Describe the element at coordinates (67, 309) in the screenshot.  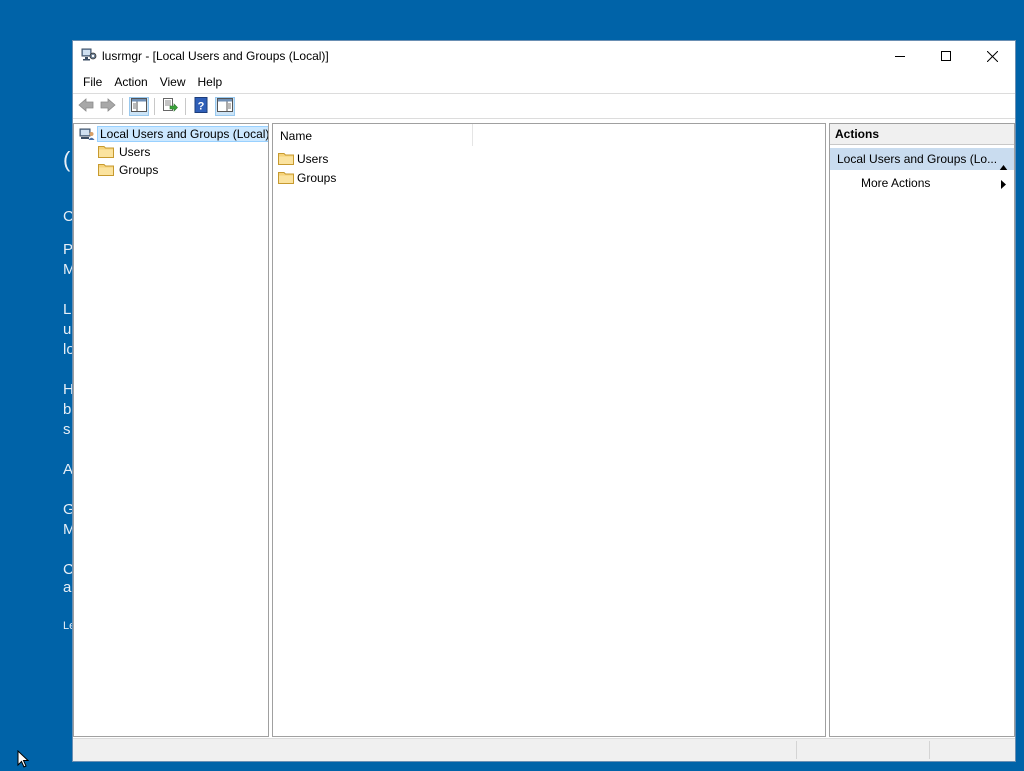
I see `background-text-fragment: L` at that location.